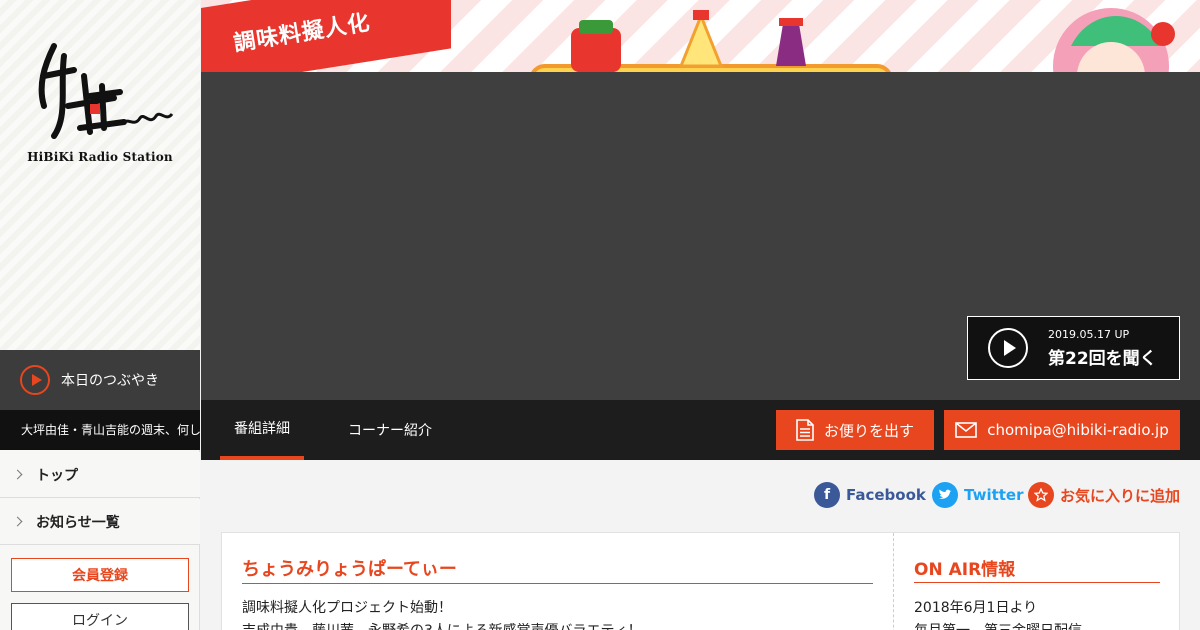 Image resolution: width=1200 pixels, height=630 pixels. I want to click on tab-corner-intro: コーナー紹介, so click(390, 430).